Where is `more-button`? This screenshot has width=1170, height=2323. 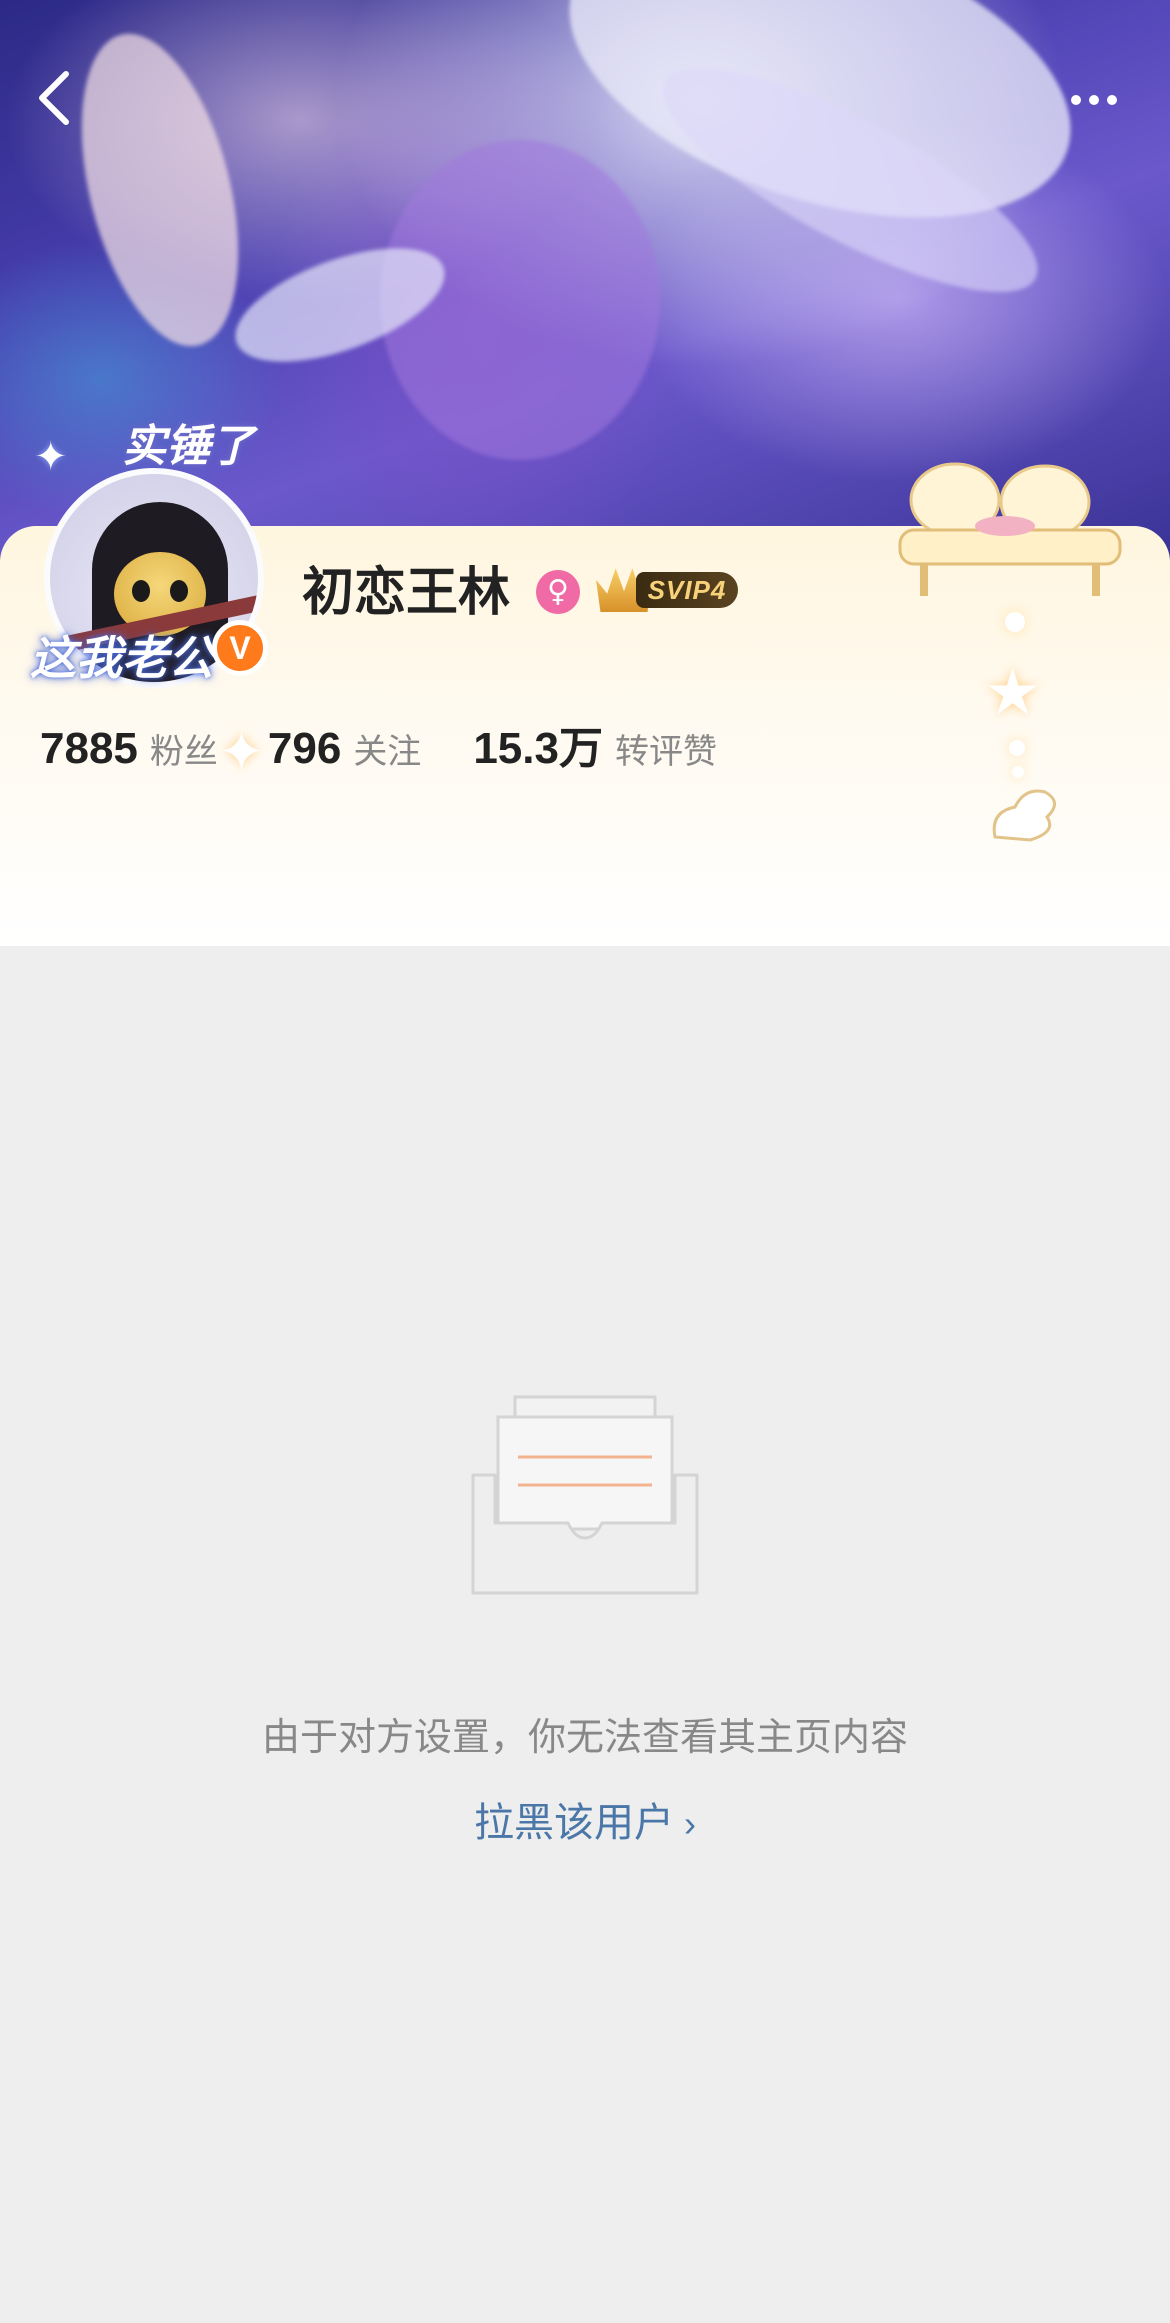
more-button is located at coordinates (1094, 100).